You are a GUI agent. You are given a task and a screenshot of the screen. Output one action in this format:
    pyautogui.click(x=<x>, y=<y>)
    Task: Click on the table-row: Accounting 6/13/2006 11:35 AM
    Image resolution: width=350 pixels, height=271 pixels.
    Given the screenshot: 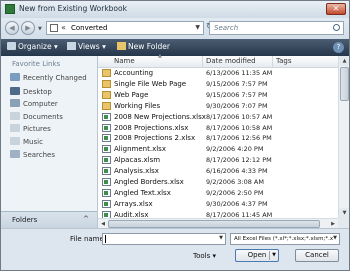 What is the action you would take?
    pyautogui.click(x=218, y=73)
    